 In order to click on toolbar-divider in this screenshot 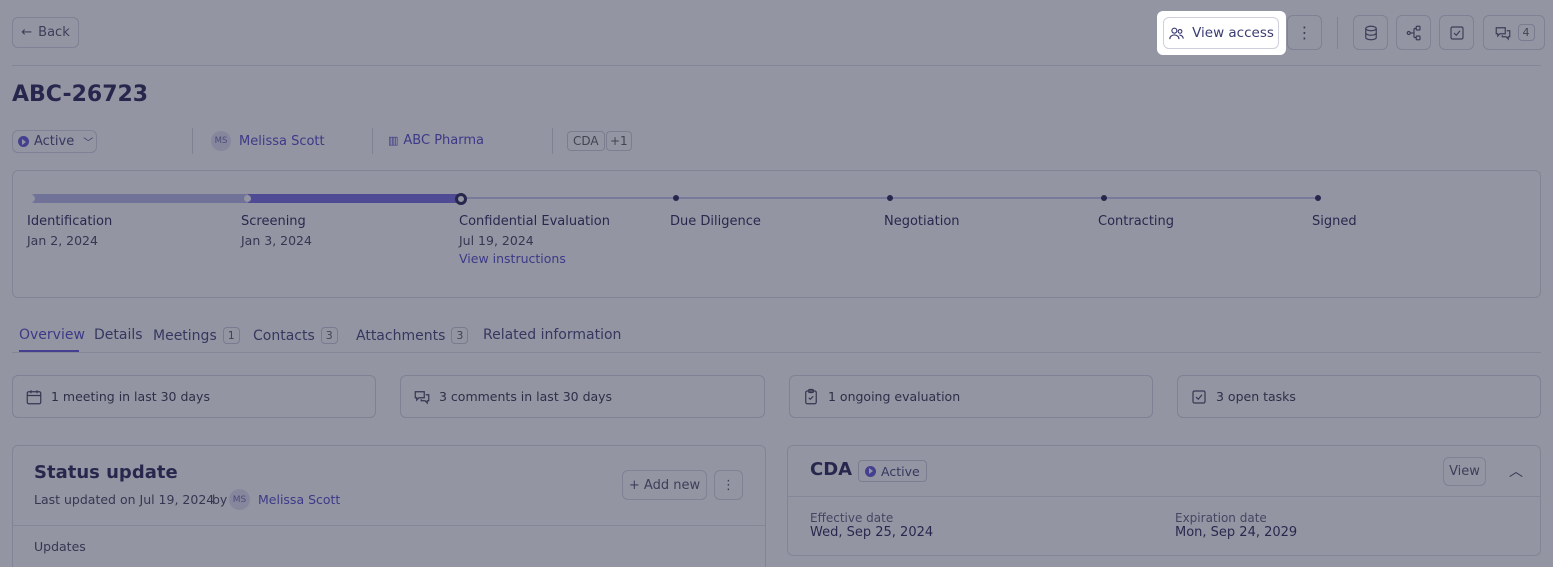, I will do `click(1337, 33)`.